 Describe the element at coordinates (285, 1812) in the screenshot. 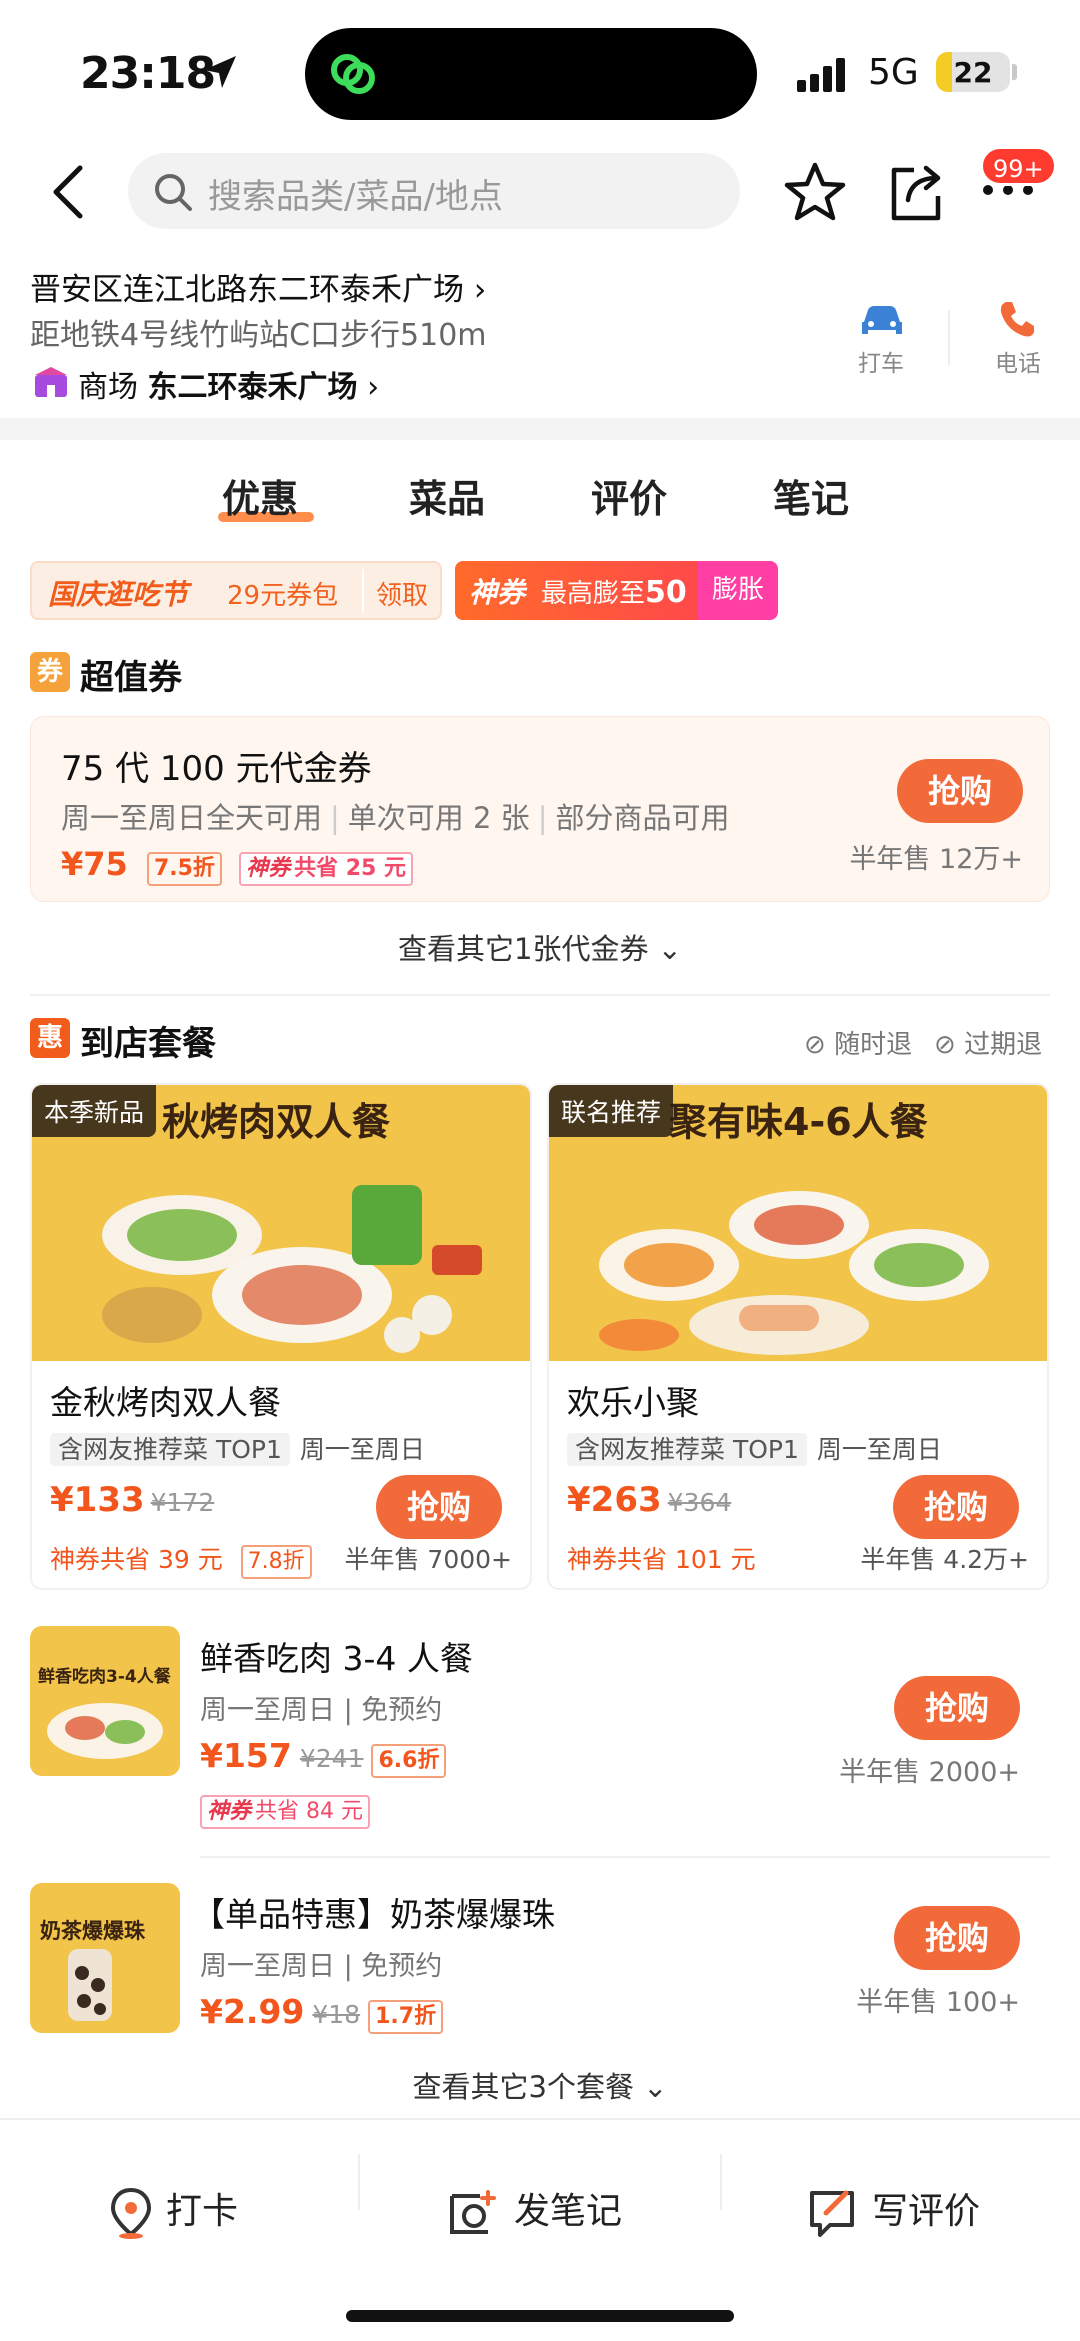

I see `shen-saving-tag: 神券 共省 84 元` at that location.